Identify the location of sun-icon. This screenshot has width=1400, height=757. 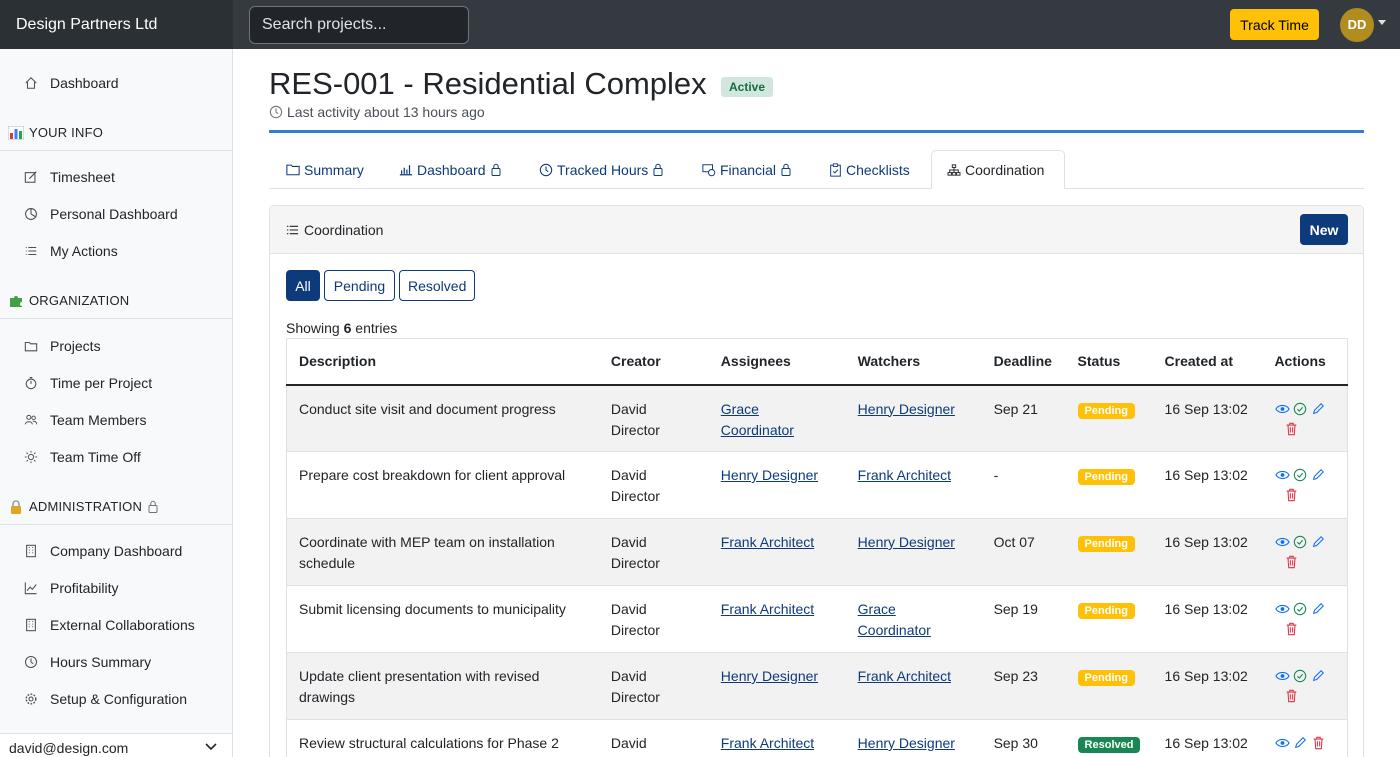
(31, 456).